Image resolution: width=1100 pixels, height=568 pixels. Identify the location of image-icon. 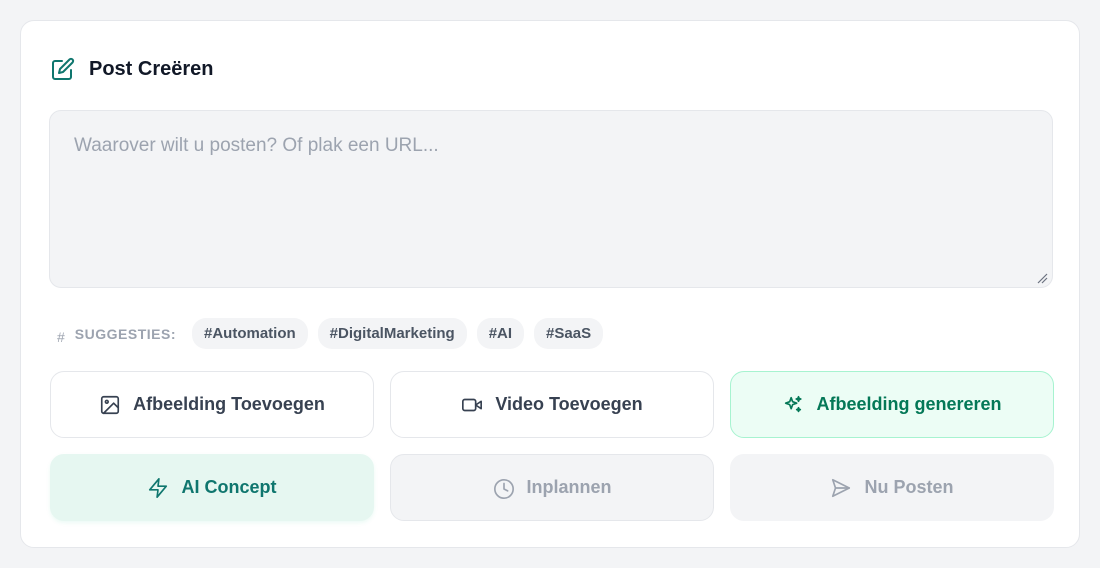
(110, 405).